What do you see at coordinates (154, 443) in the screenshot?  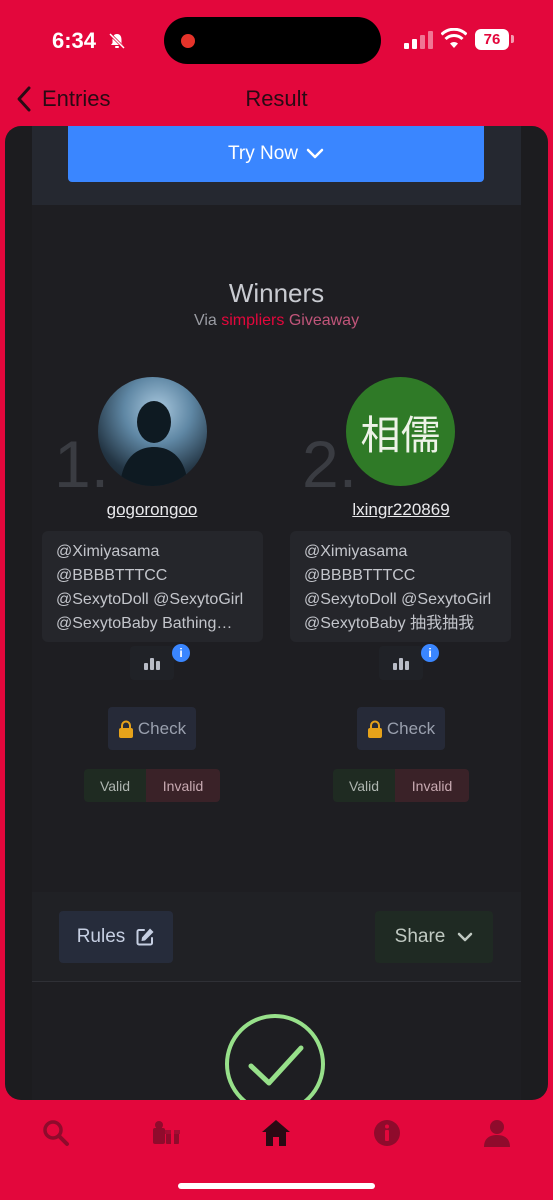 I see `silhouette-icon` at bounding box center [154, 443].